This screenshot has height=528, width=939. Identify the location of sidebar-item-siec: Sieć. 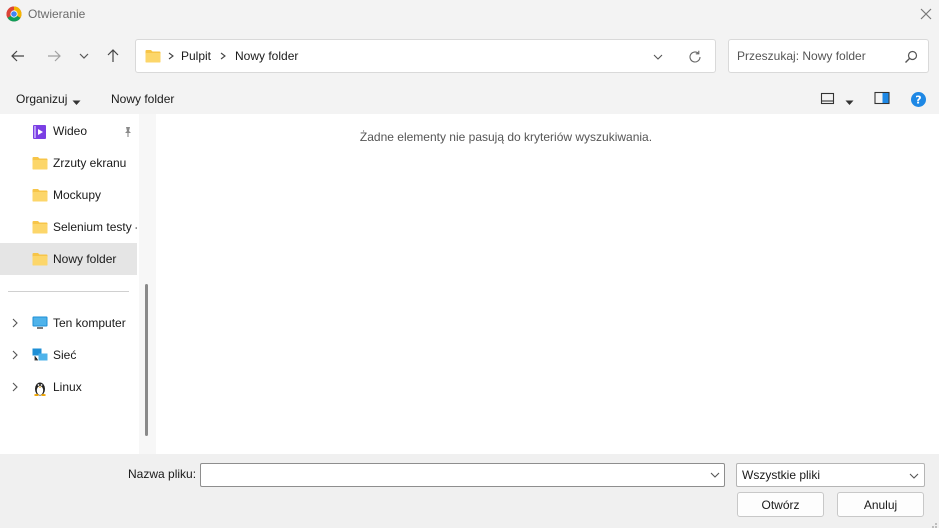
(68, 355).